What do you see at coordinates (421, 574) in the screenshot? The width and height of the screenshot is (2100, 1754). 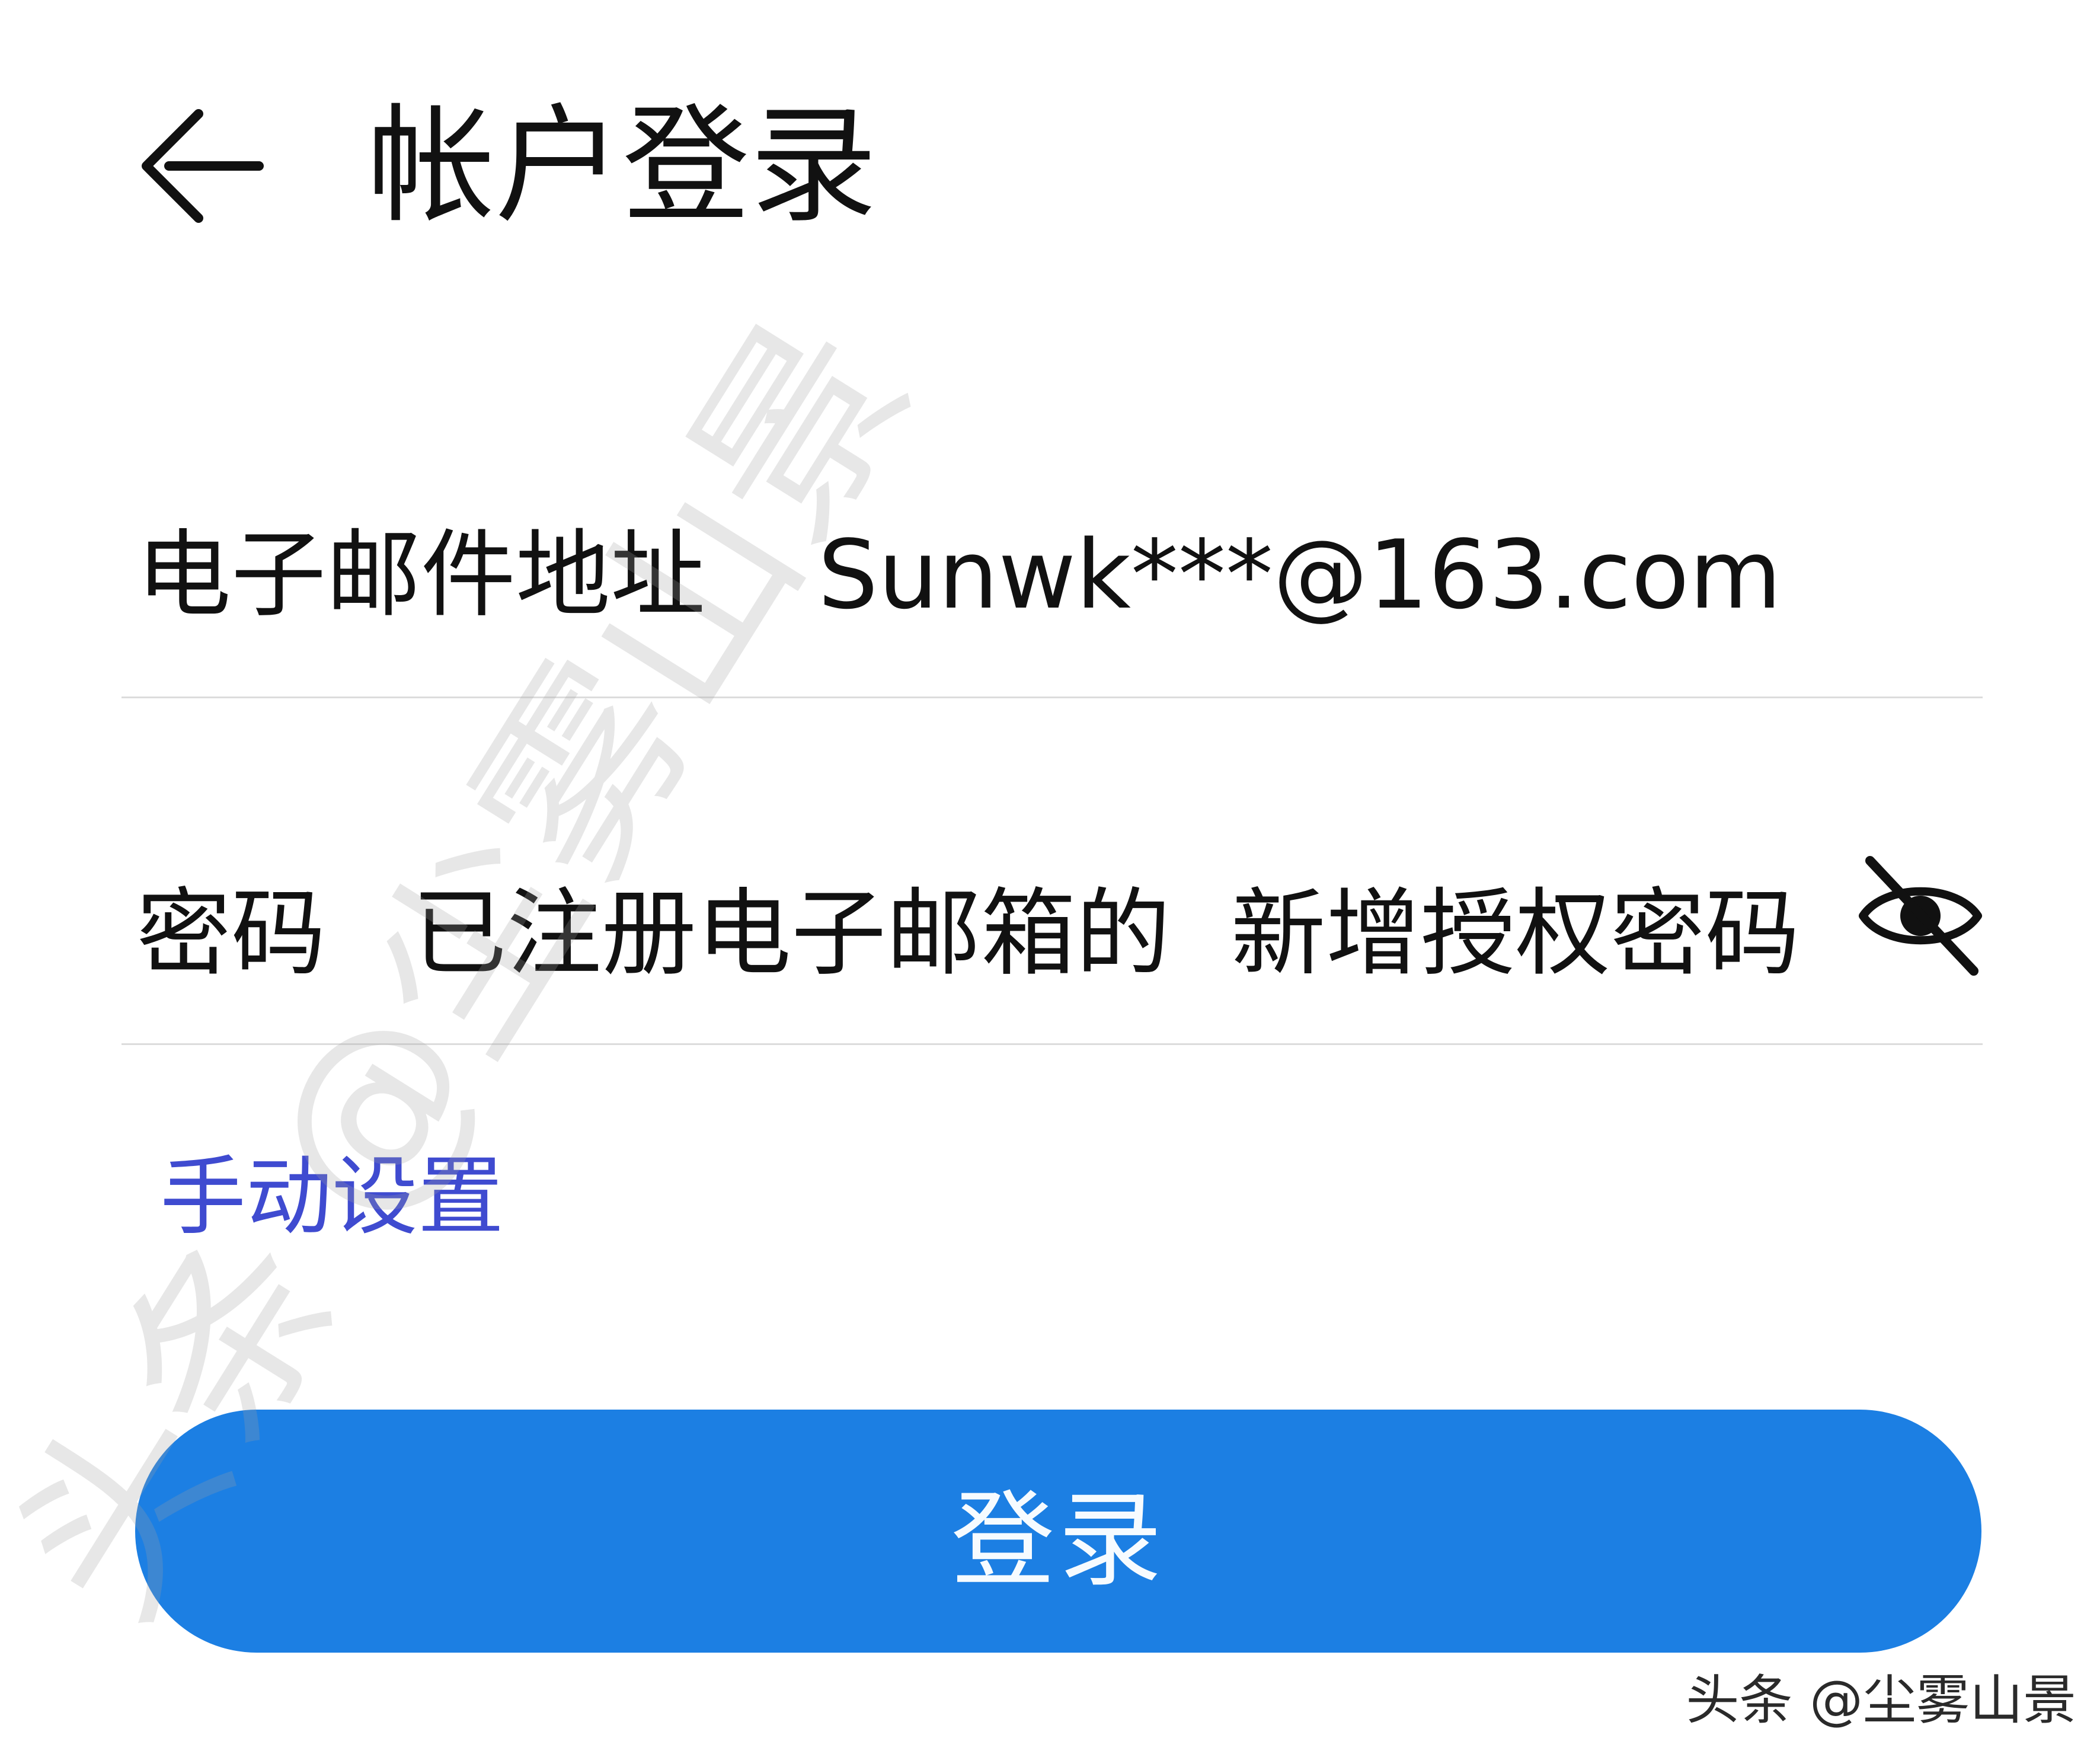 I see `email-label: 电子邮件地址` at bounding box center [421, 574].